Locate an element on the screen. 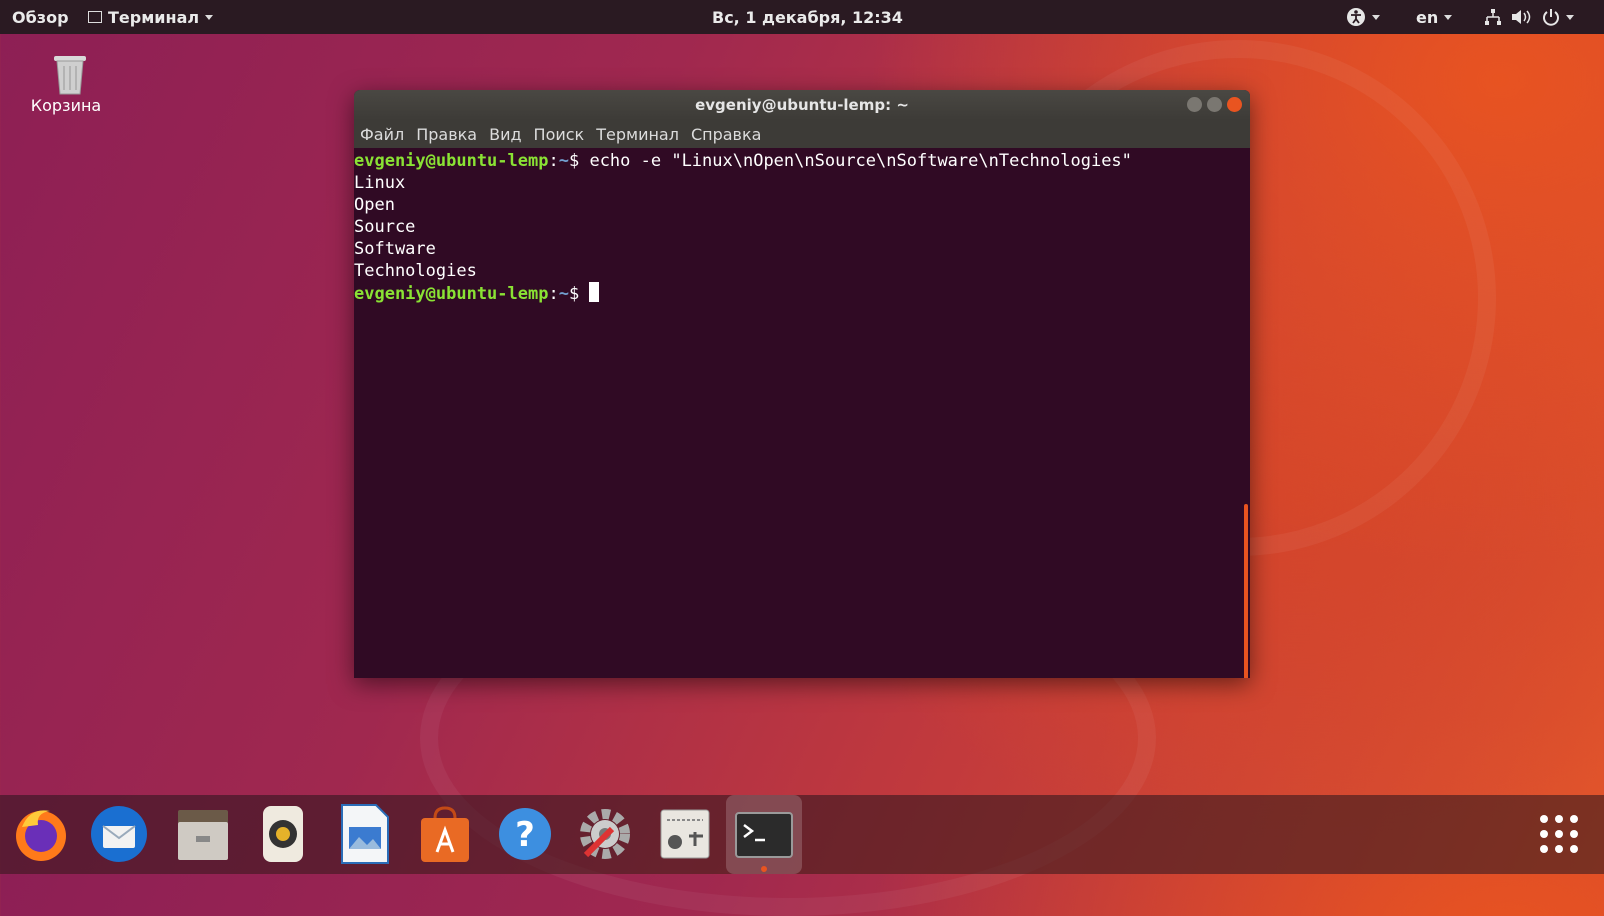 Image resolution: width=1604 pixels, height=916 pixels. prompt-line: evgeniy@ubuntu-lemp:~$ is located at coordinates (802, 293).